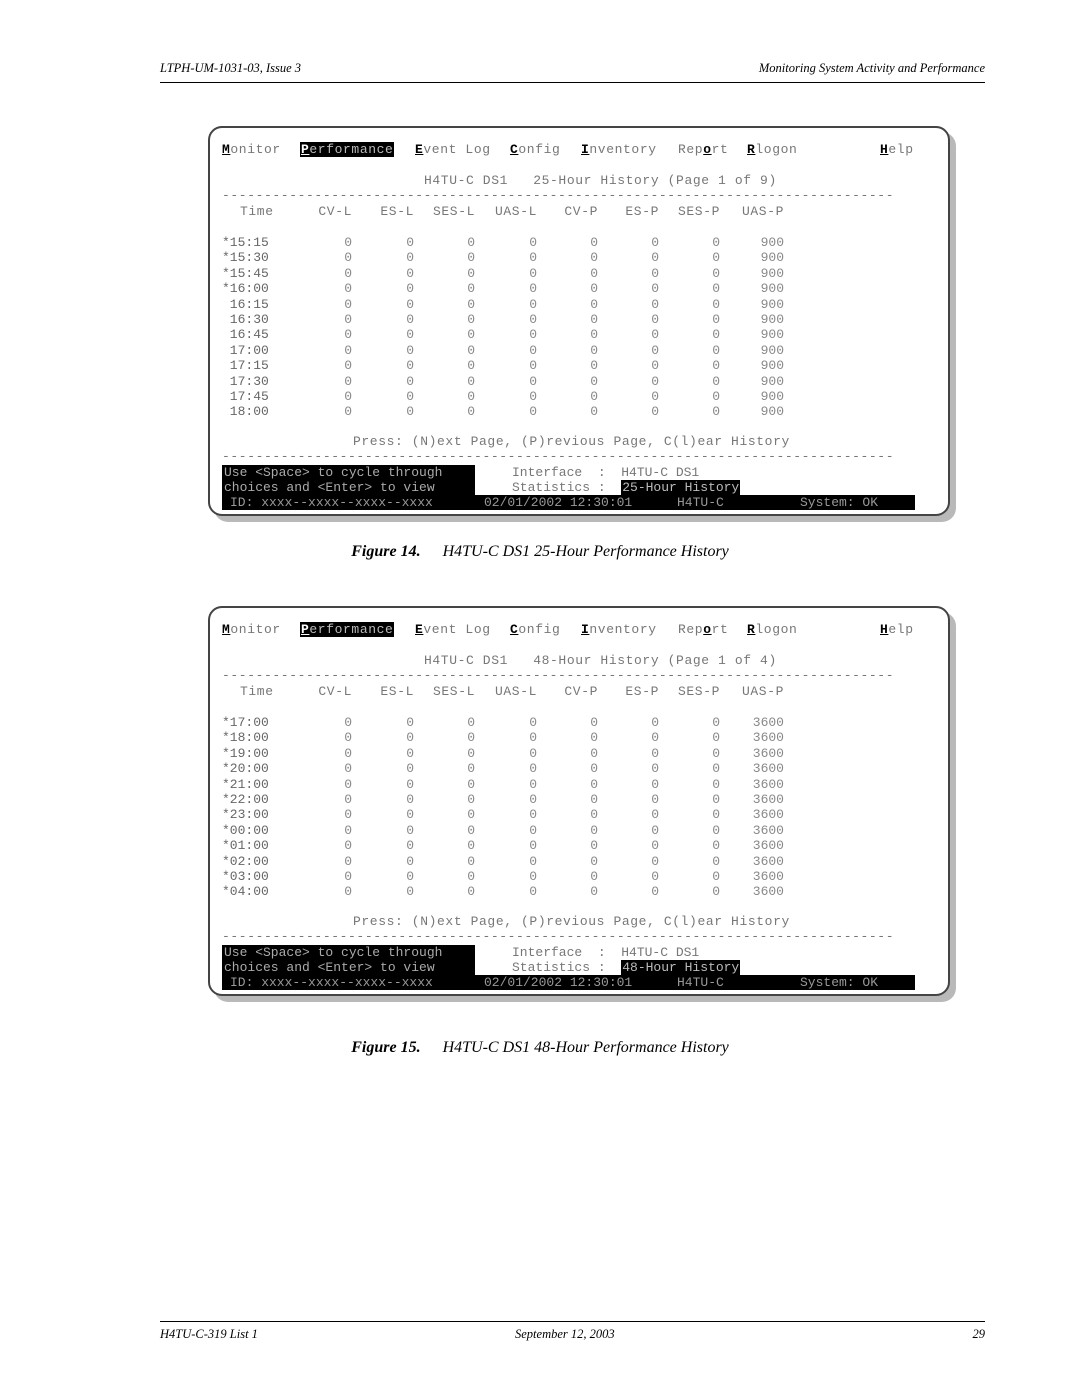 The width and height of the screenshot is (1080, 1397). I want to click on interface-value: H4TU-C DS1, so click(660, 472).